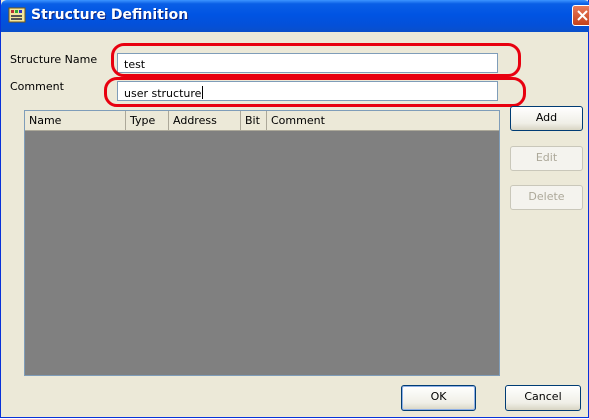 This screenshot has height=419, width=589. What do you see at coordinates (546, 158) in the screenshot?
I see `edit-button: Edit` at bounding box center [546, 158].